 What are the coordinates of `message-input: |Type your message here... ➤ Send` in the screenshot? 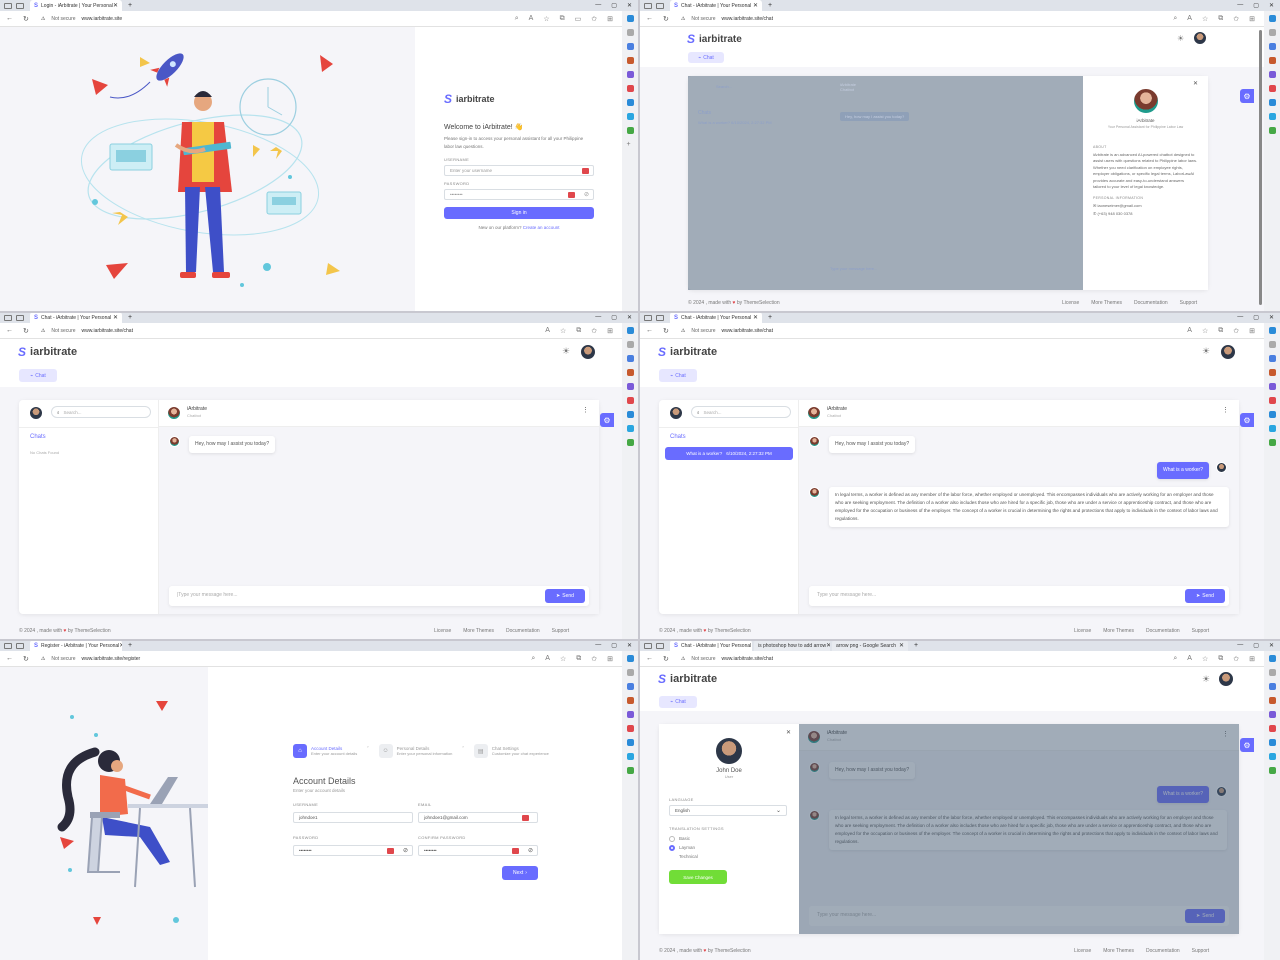 It's located at (379, 596).